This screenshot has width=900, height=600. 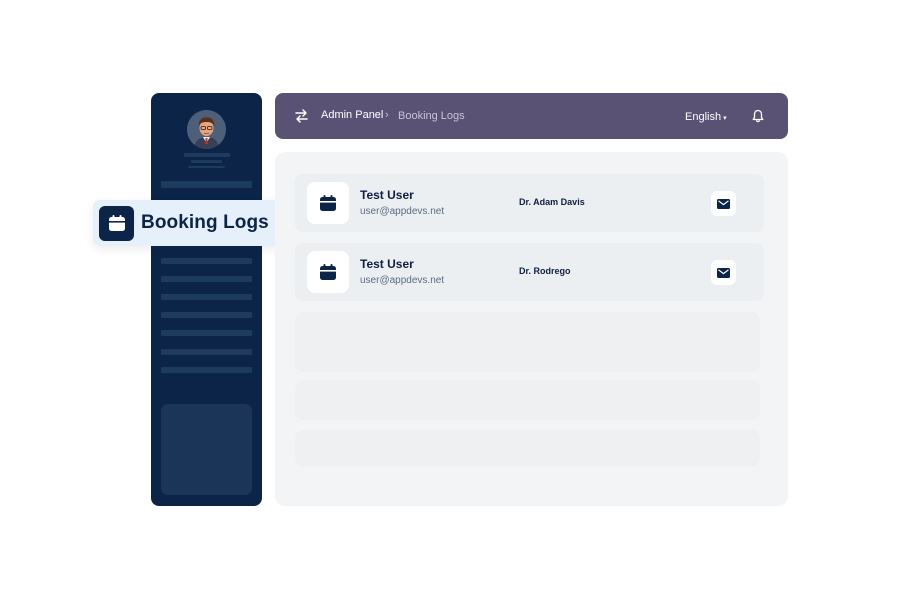 I want to click on language-selector: English ▾, so click(x=706, y=117).